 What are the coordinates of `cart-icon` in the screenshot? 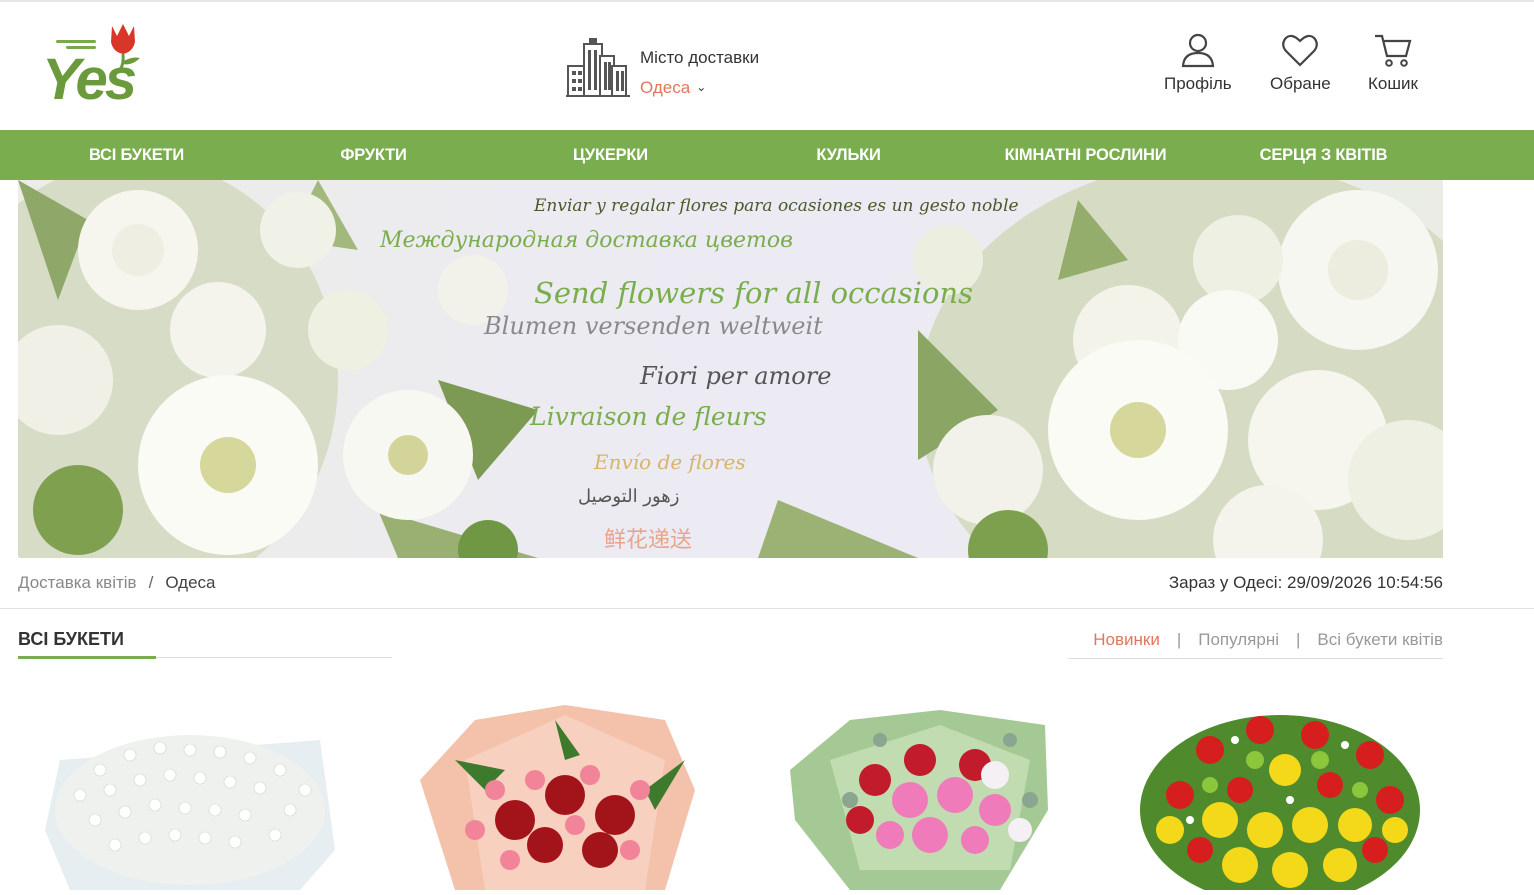 It's located at (1393, 50).